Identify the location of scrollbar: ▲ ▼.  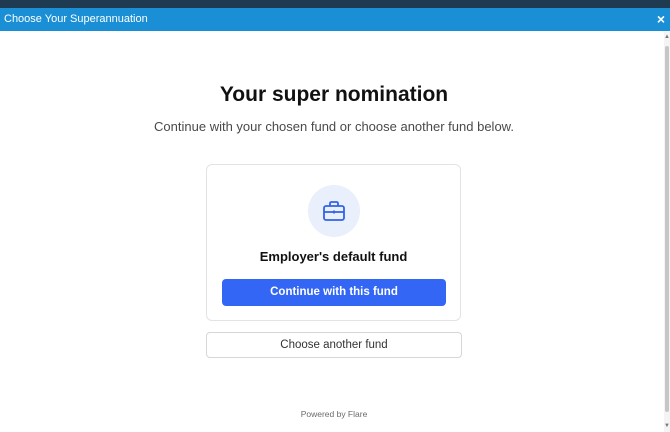
(667, 231).